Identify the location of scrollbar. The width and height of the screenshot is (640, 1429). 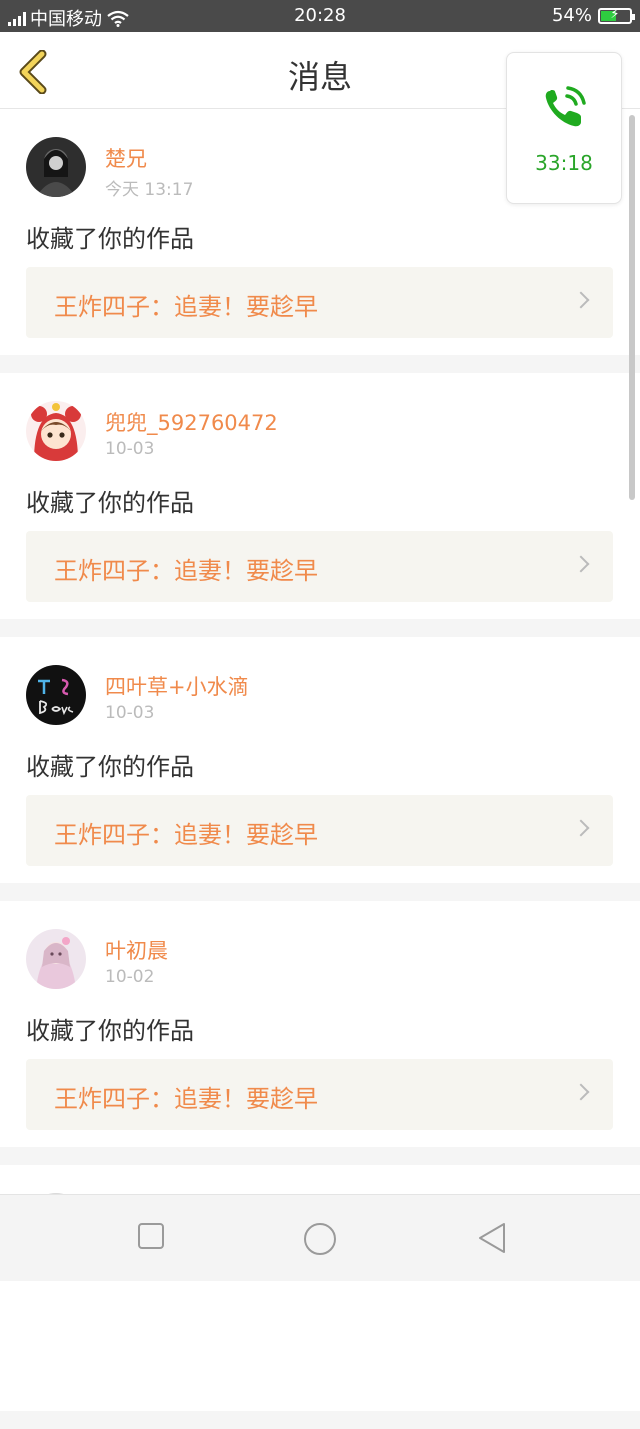
(632, 307).